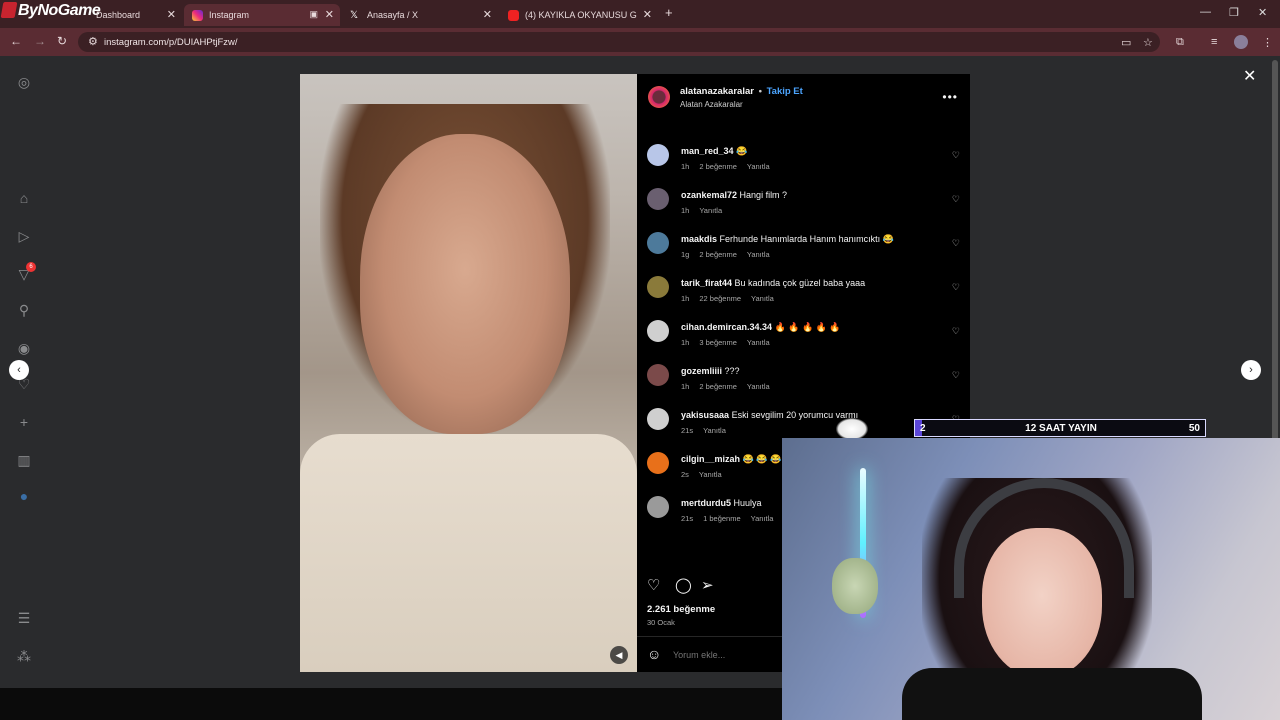 This screenshot has height=720, width=1280. Describe the element at coordinates (720, 298) in the screenshot. I see `comment-likes: 22 beğenme` at that location.